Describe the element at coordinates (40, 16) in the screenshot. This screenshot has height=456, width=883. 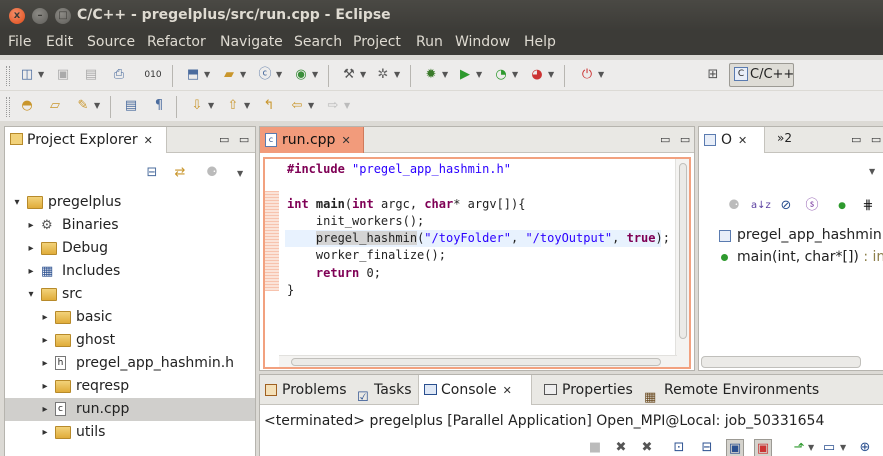
I see `window-minimize-button: –` at that location.